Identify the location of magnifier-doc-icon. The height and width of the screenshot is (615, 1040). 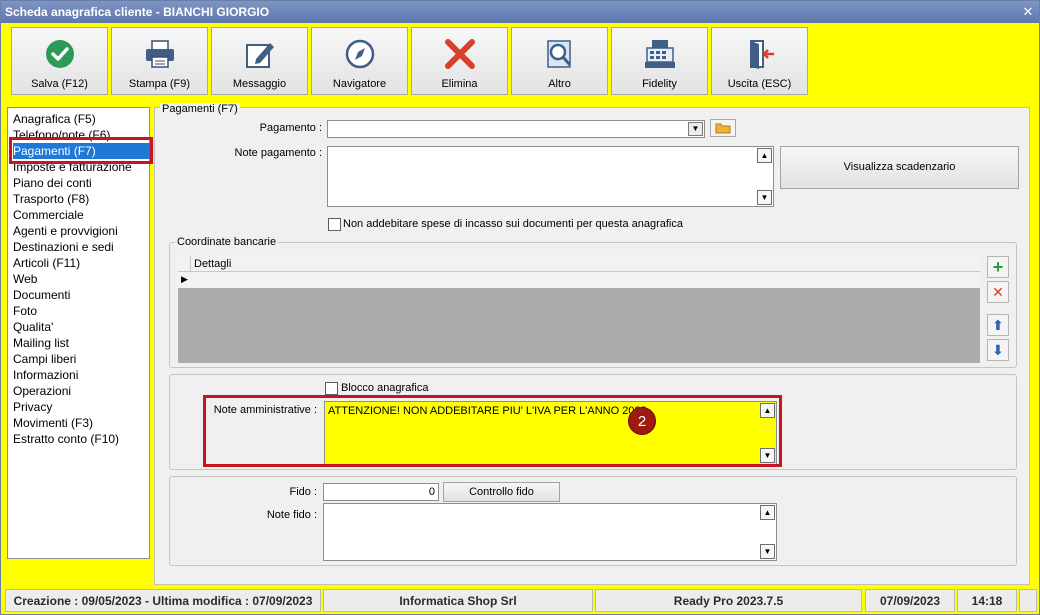
(559, 54).